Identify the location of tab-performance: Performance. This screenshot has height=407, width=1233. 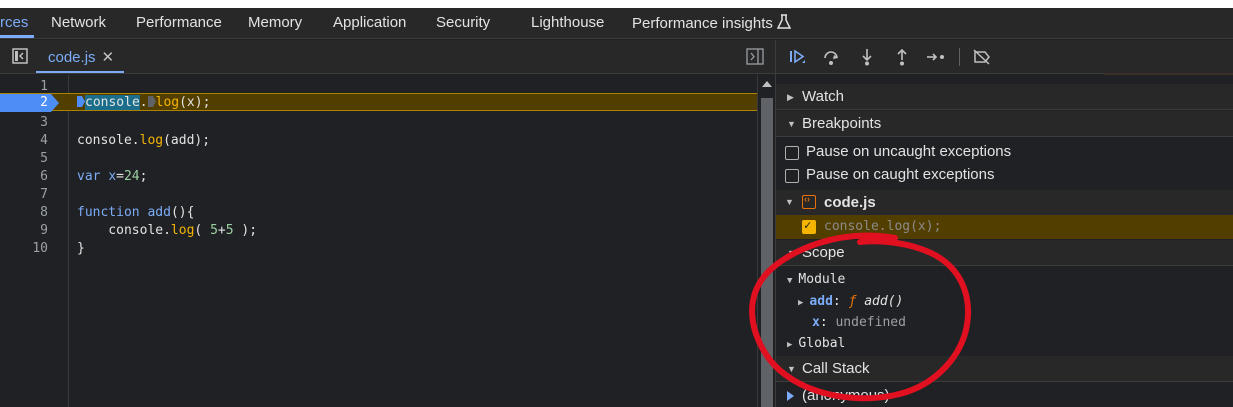
(179, 22).